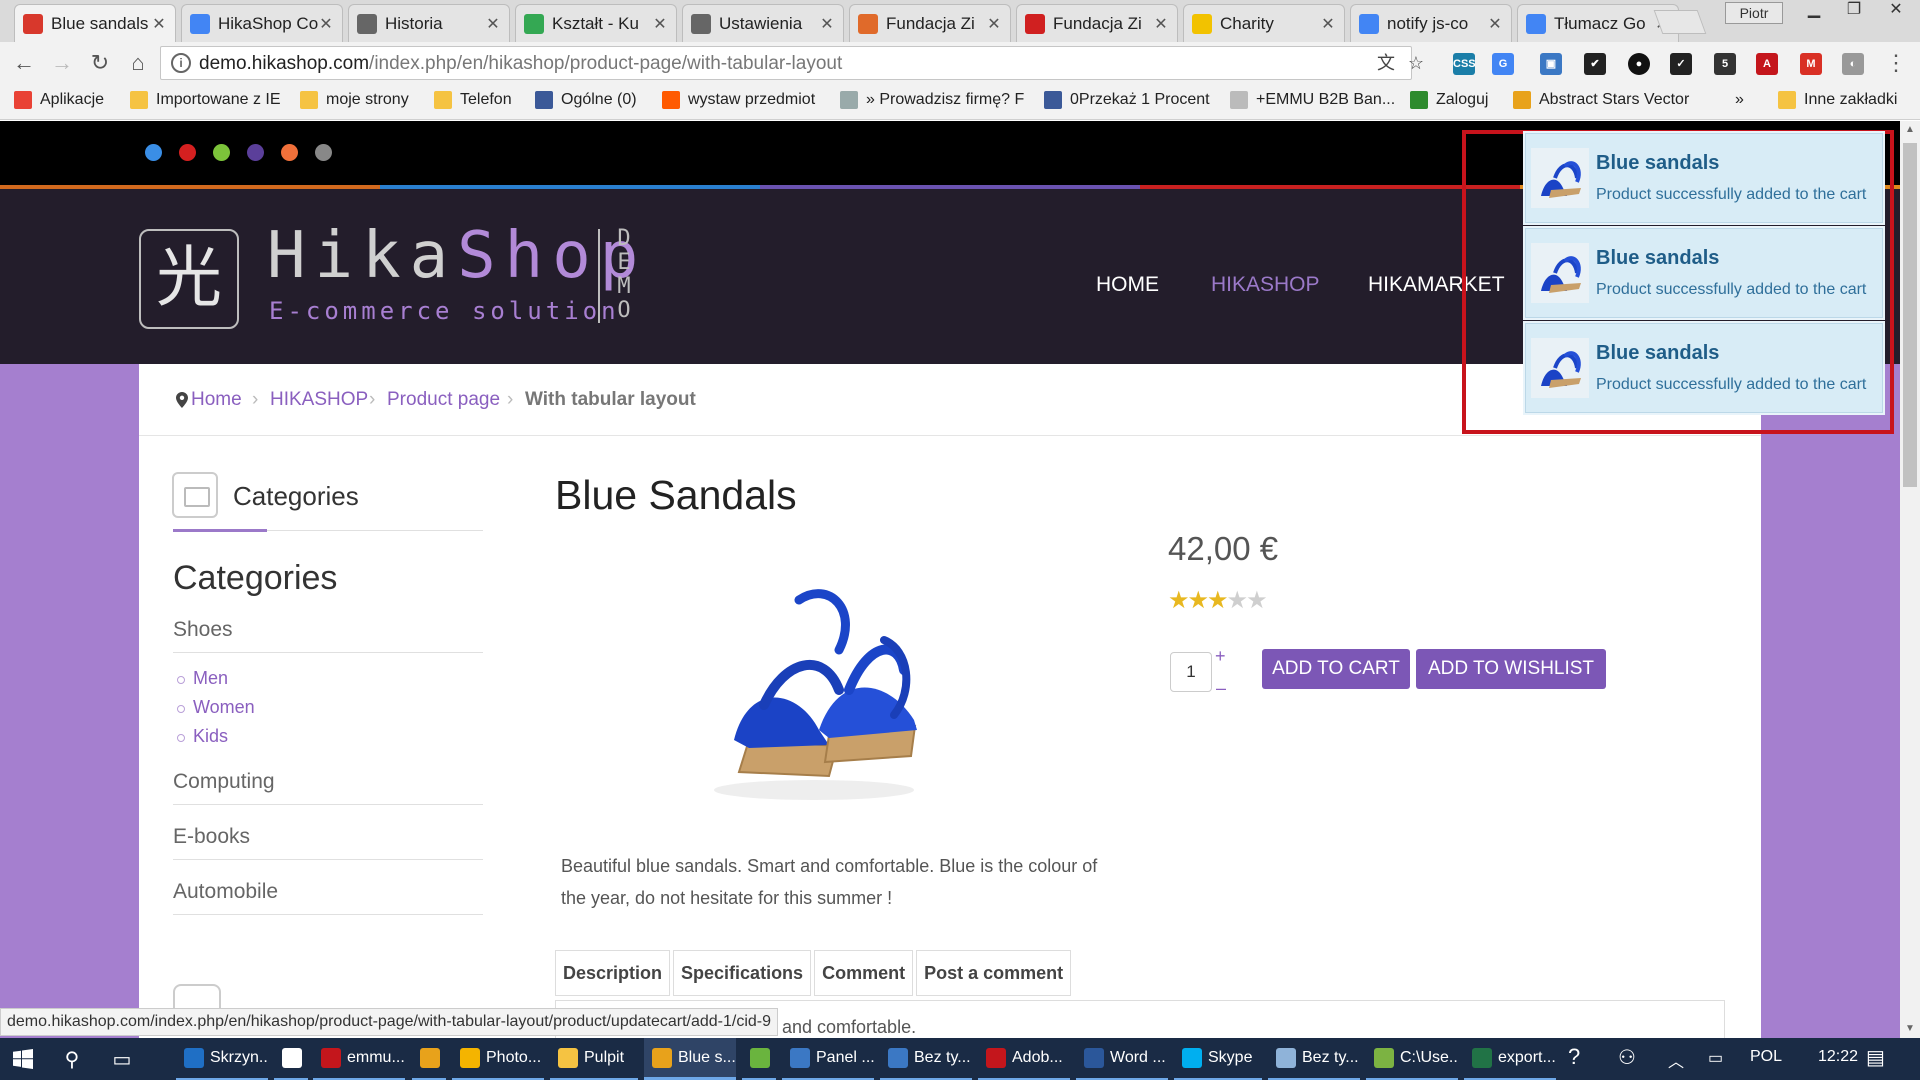  What do you see at coordinates (1766, 1057) in the screenshot?
I see `language-indicator: POL` at bounding box center [1766, 1057].